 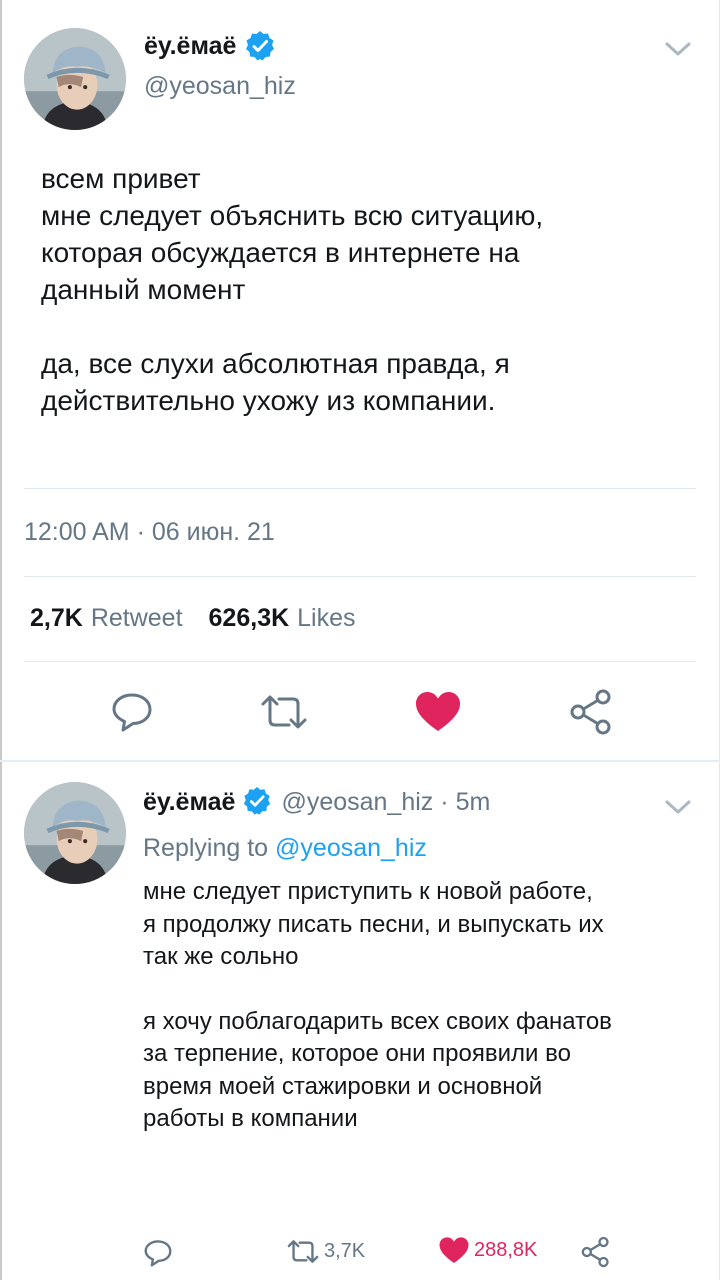 I want to click on main-display-name-row: ёу.ёмаё, so click(x=210, y=46).